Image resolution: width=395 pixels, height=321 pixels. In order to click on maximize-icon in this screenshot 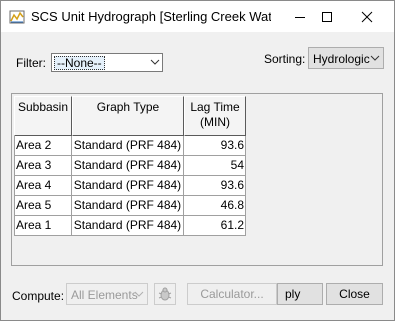, I will do `click(327, 16)`.